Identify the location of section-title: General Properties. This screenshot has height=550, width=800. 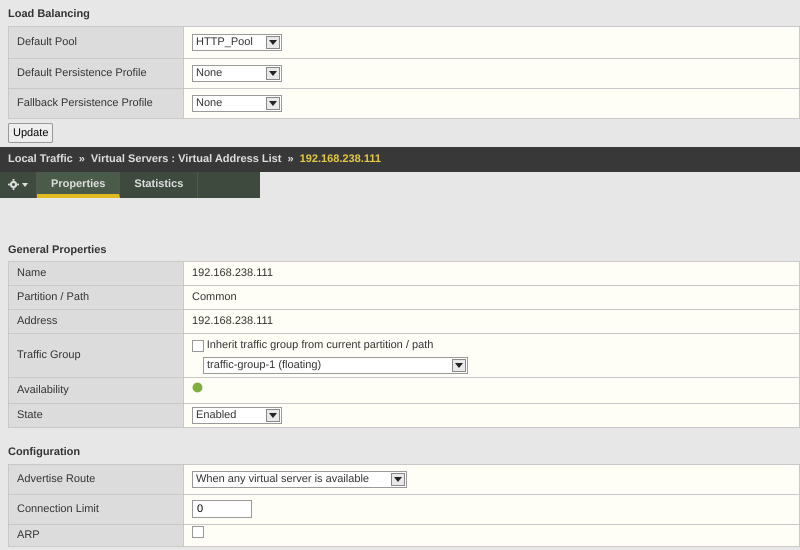
(57, 250).